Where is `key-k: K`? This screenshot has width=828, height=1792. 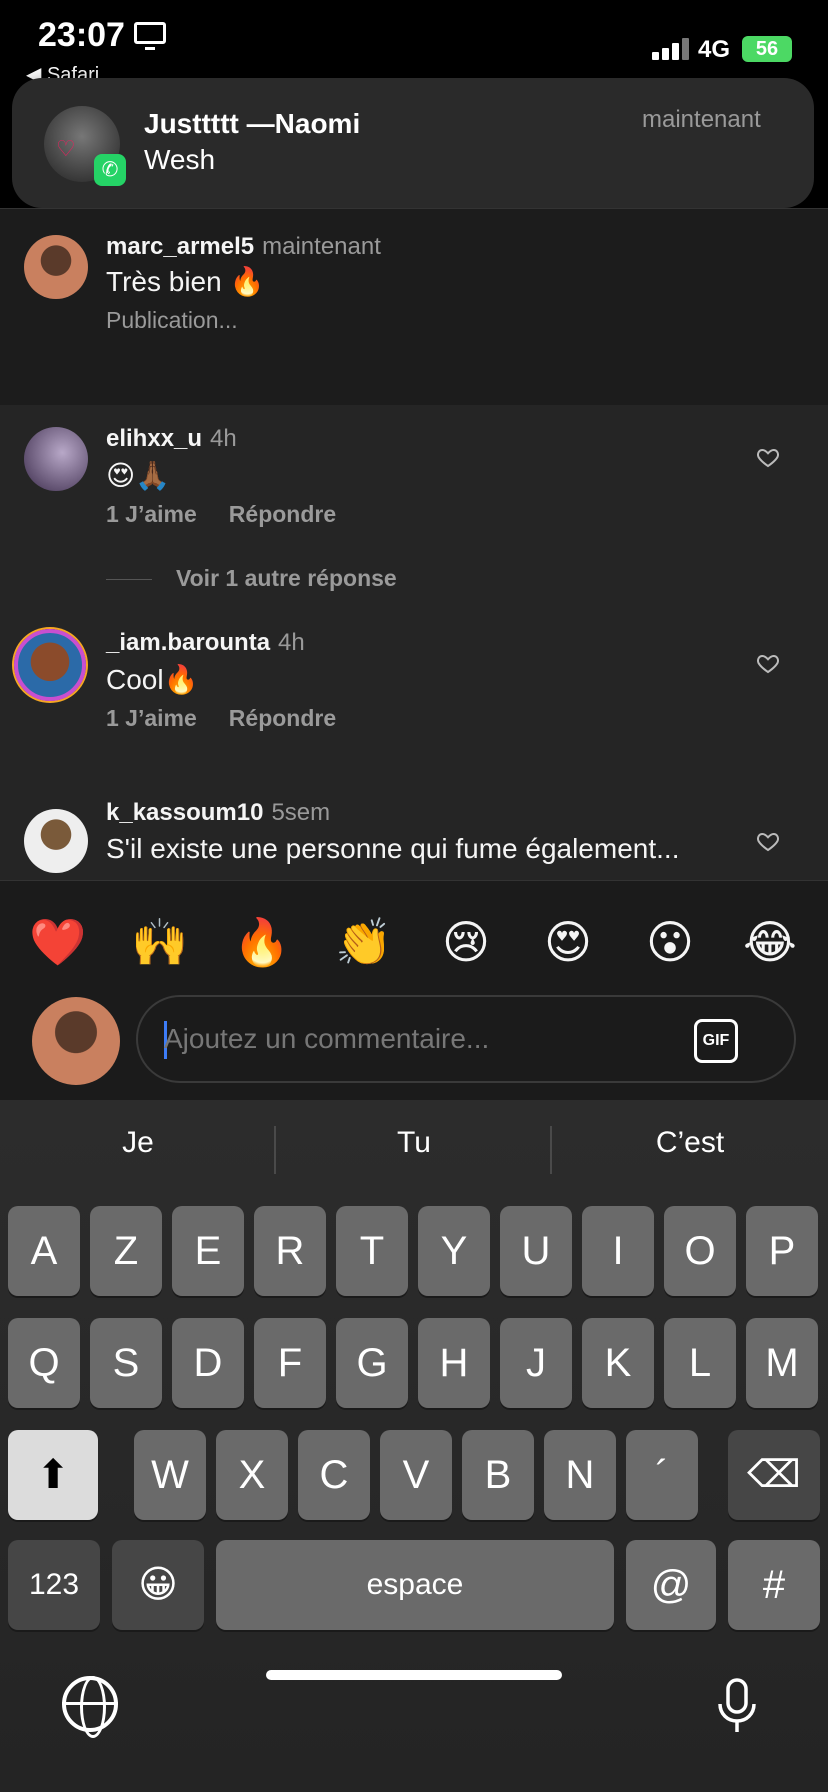 key-k: K is located at coordinates (618, 1363).